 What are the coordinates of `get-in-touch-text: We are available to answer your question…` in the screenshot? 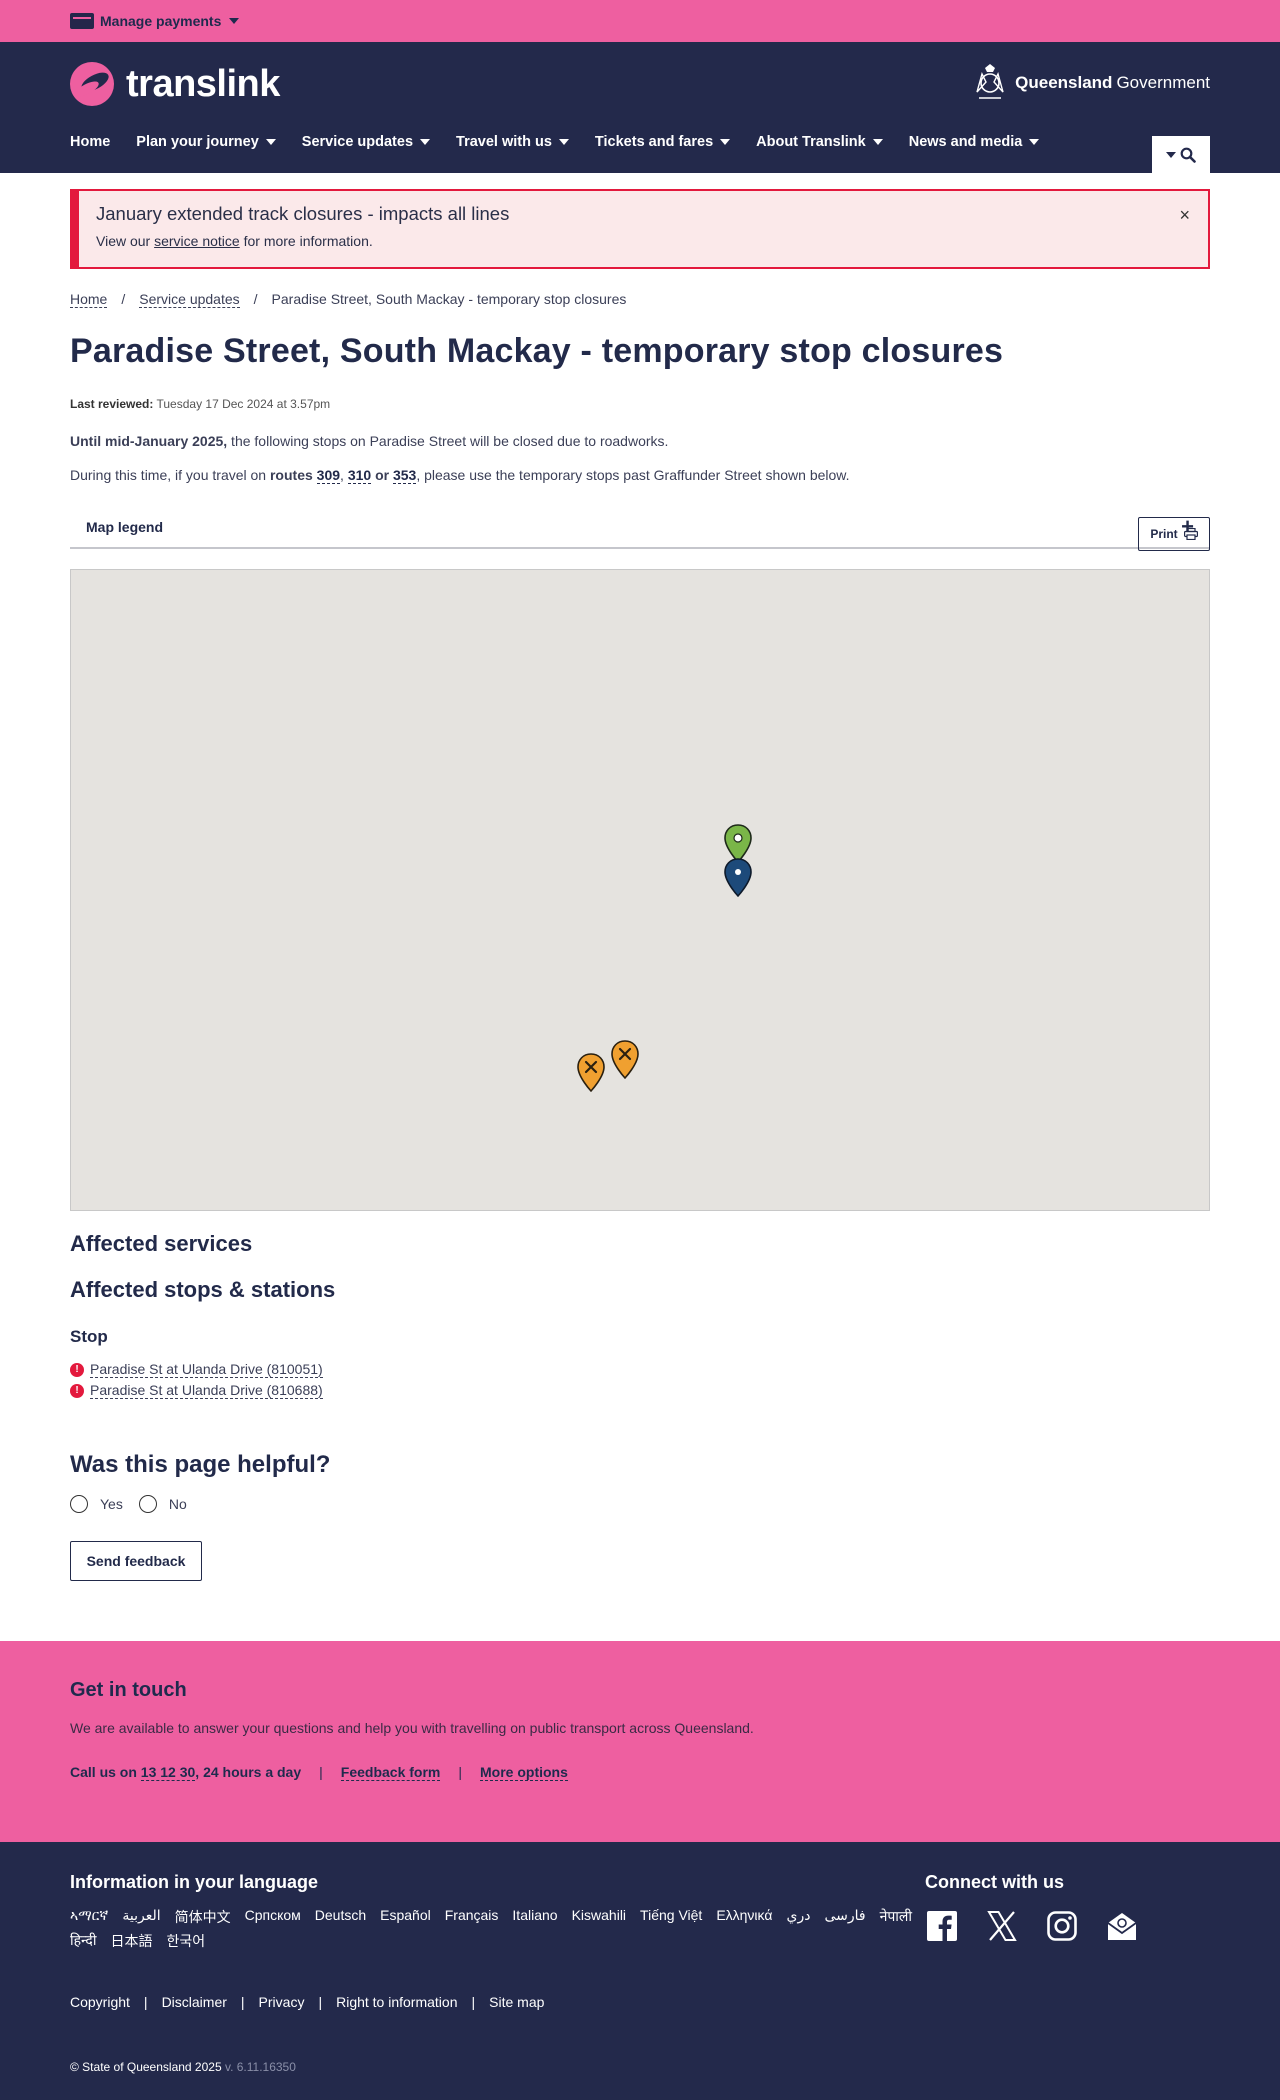 It's located at (412, 1728).